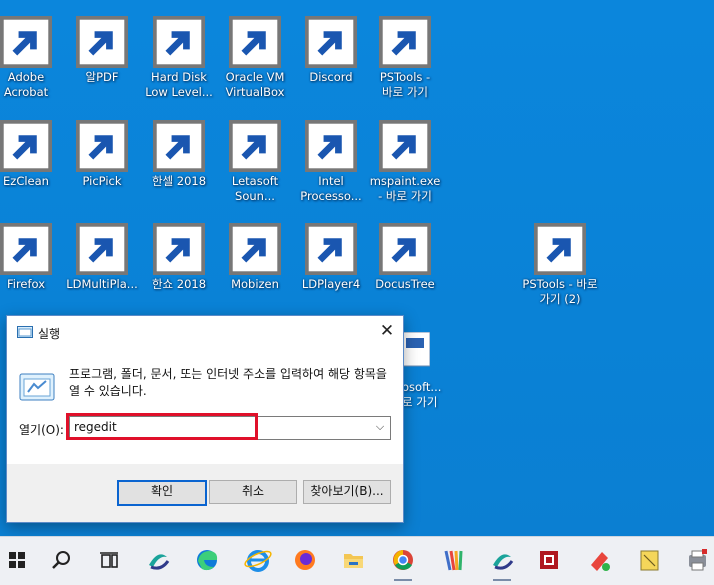  Describe the element at coordinates (331, 77) in the screenshot. I see `desktop-icon-label: Discord` at that location.